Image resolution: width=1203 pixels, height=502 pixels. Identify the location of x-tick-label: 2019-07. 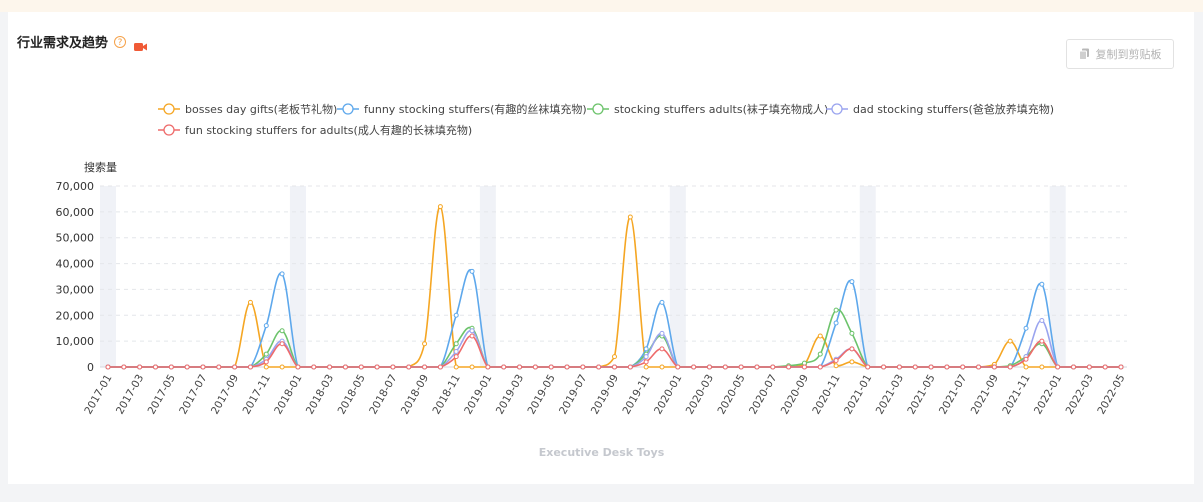
(573, 395).